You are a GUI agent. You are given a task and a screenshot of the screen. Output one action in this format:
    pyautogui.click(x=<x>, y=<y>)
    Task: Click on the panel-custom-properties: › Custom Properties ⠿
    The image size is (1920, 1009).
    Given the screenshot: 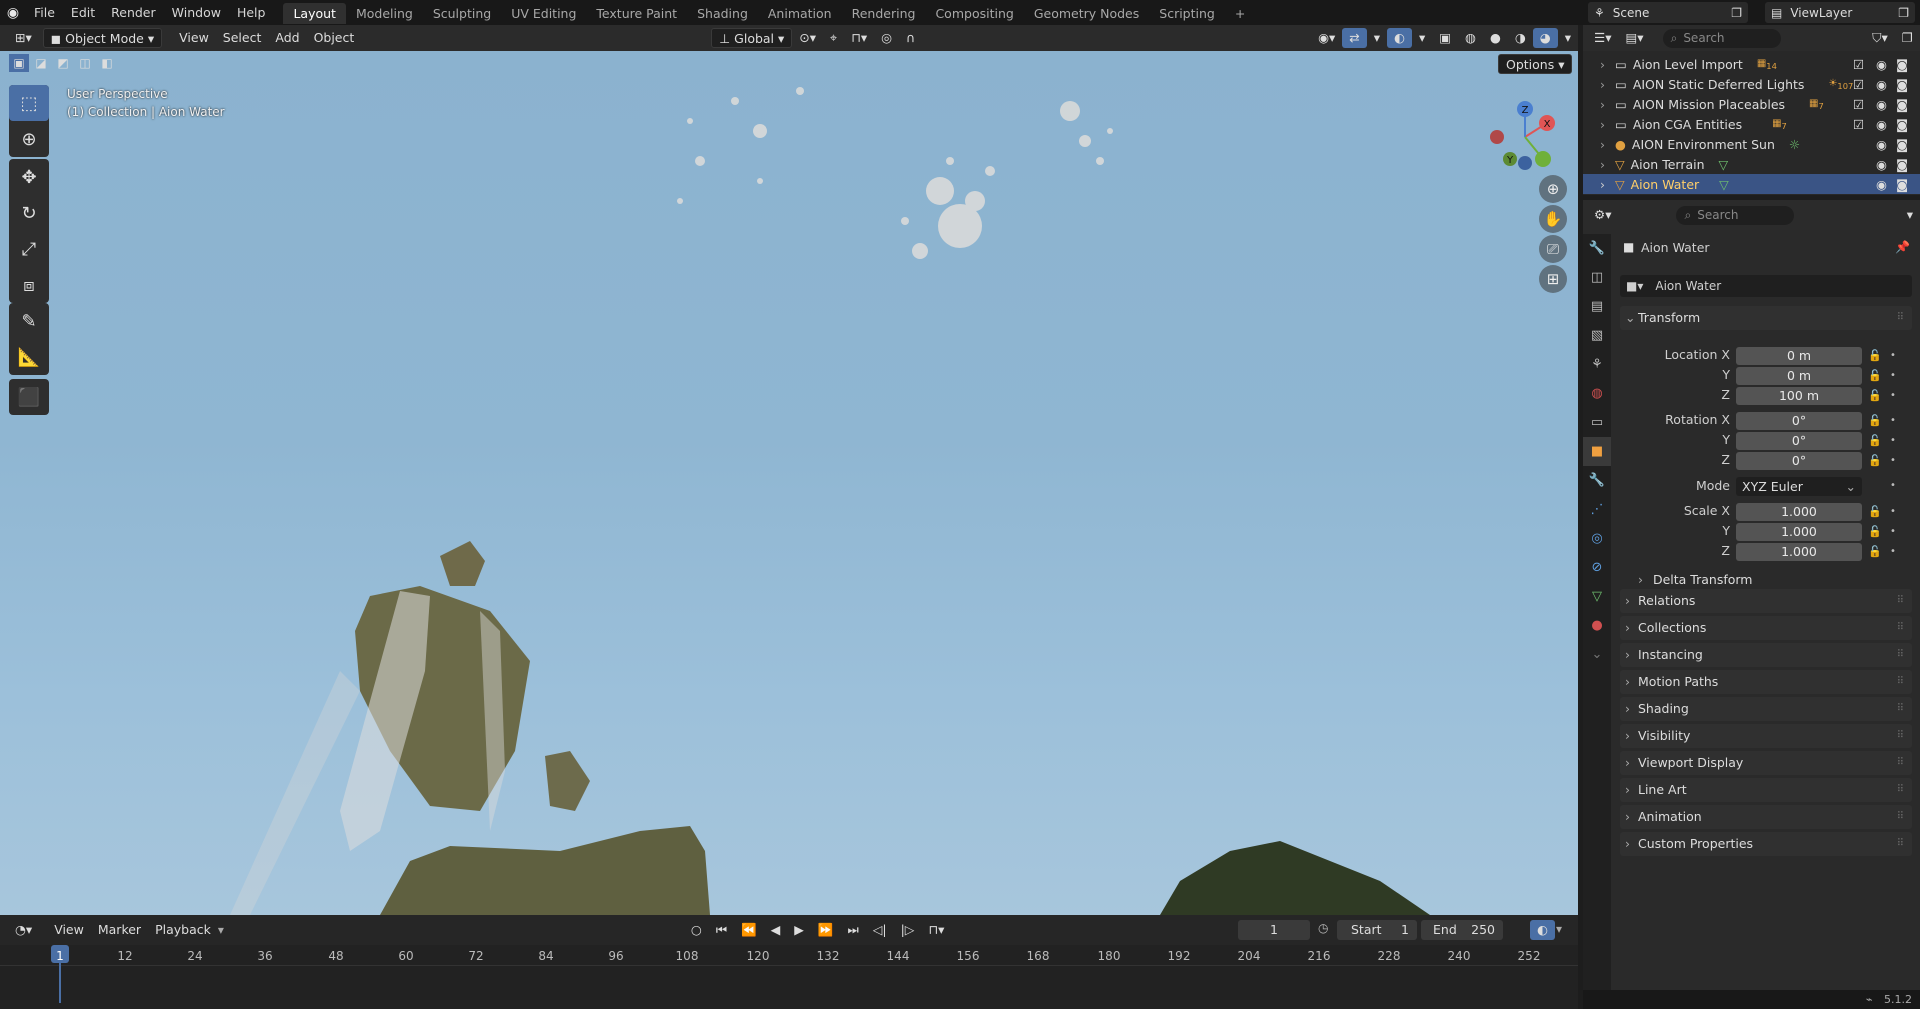 What is the action you would take?
    pyautogui.click(x=1766, y=844)
    